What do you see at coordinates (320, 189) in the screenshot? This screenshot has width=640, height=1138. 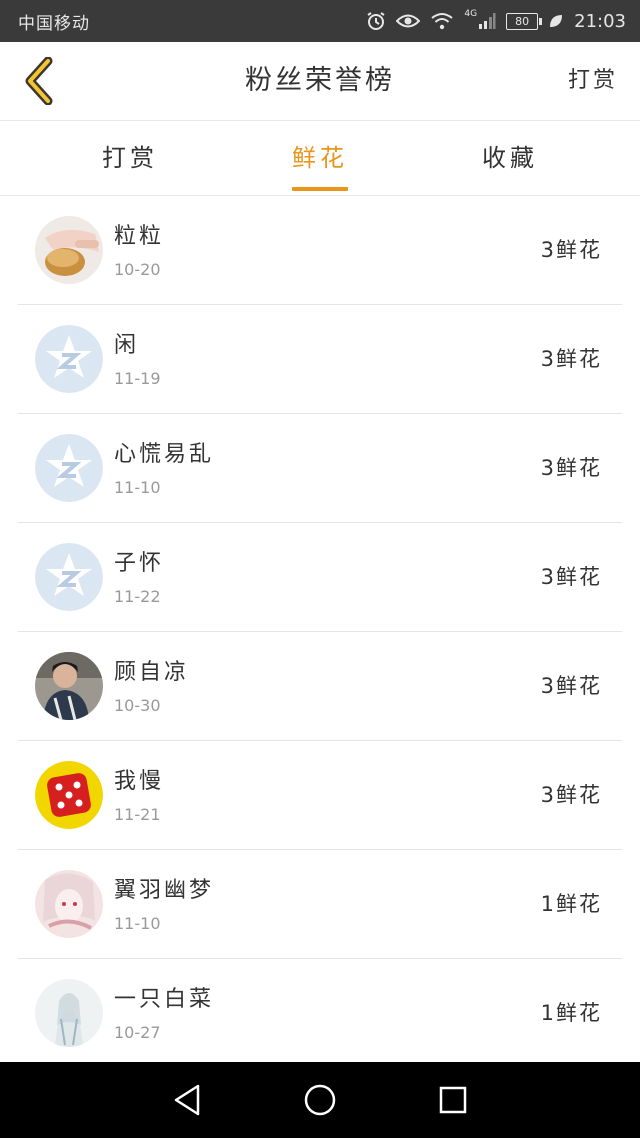 I see `tab-active-indicator` at bounding box center [320, 189].